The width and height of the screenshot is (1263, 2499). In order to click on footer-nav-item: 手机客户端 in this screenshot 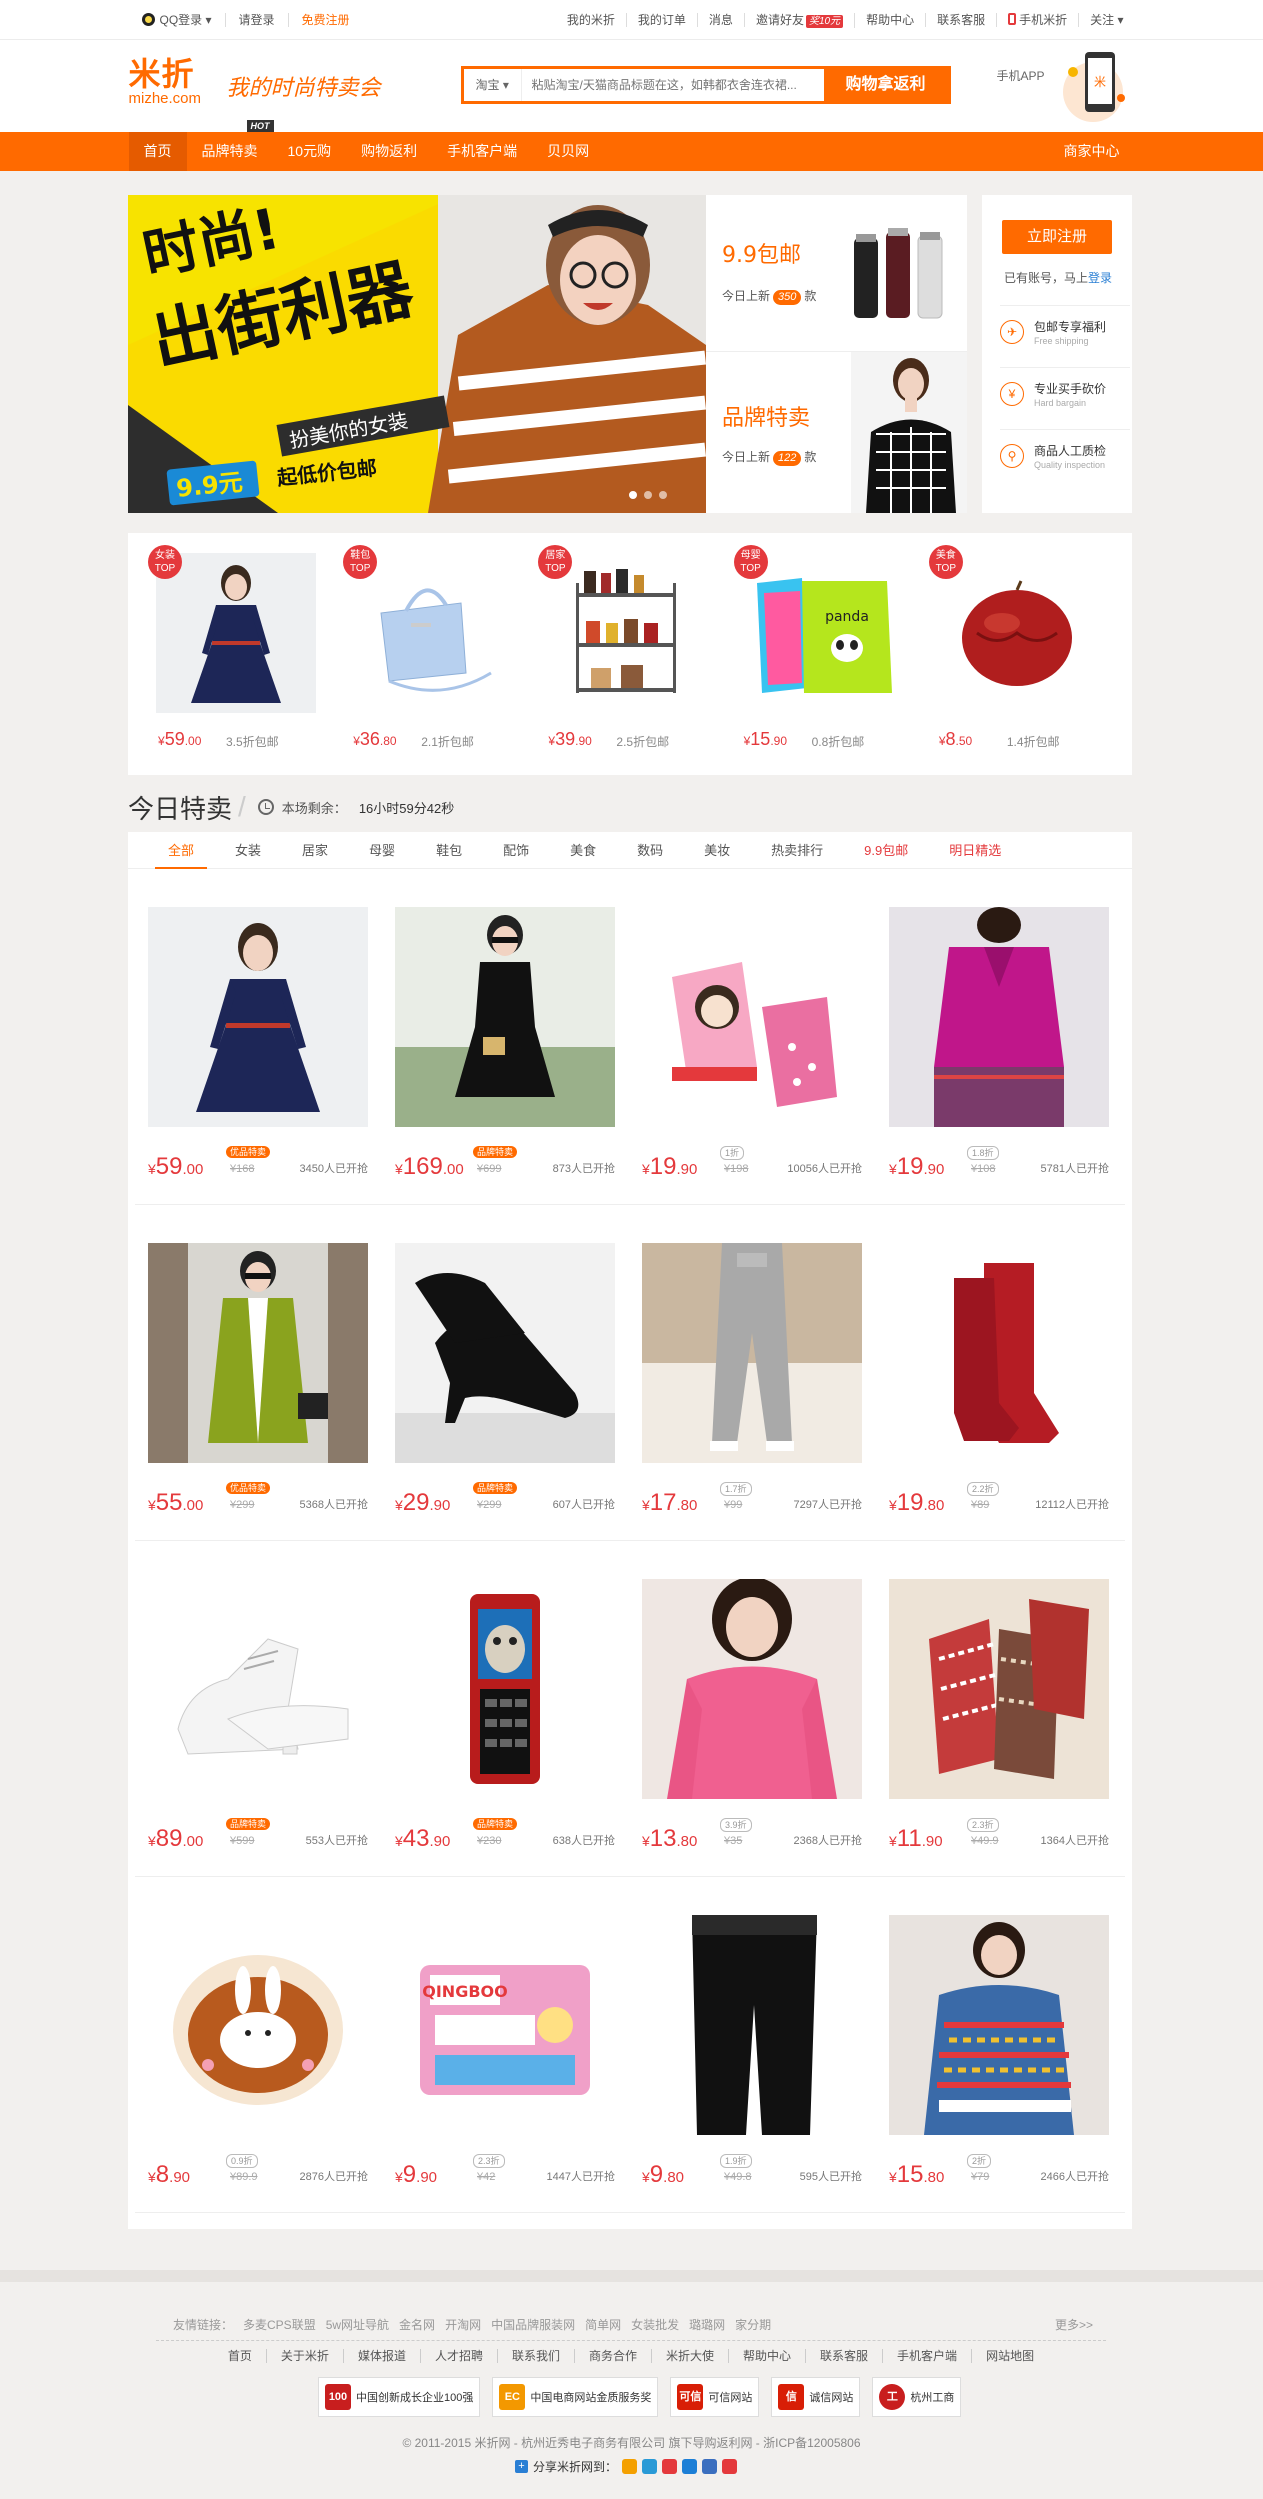, I will do `click(928, 2356)`.